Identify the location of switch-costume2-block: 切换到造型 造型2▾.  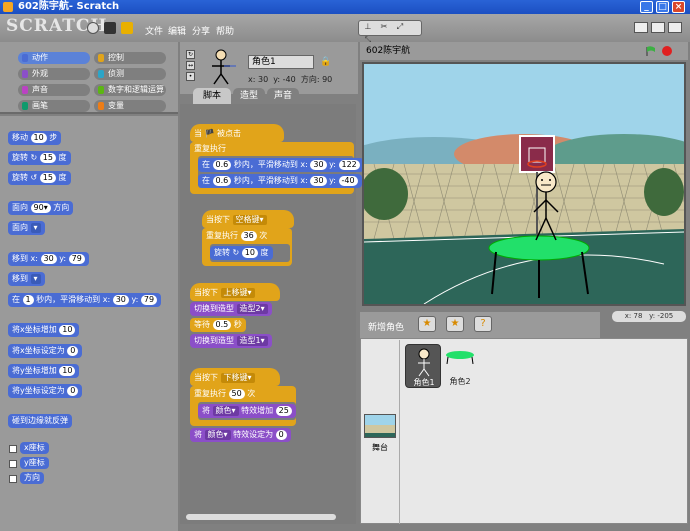
(231, 309).